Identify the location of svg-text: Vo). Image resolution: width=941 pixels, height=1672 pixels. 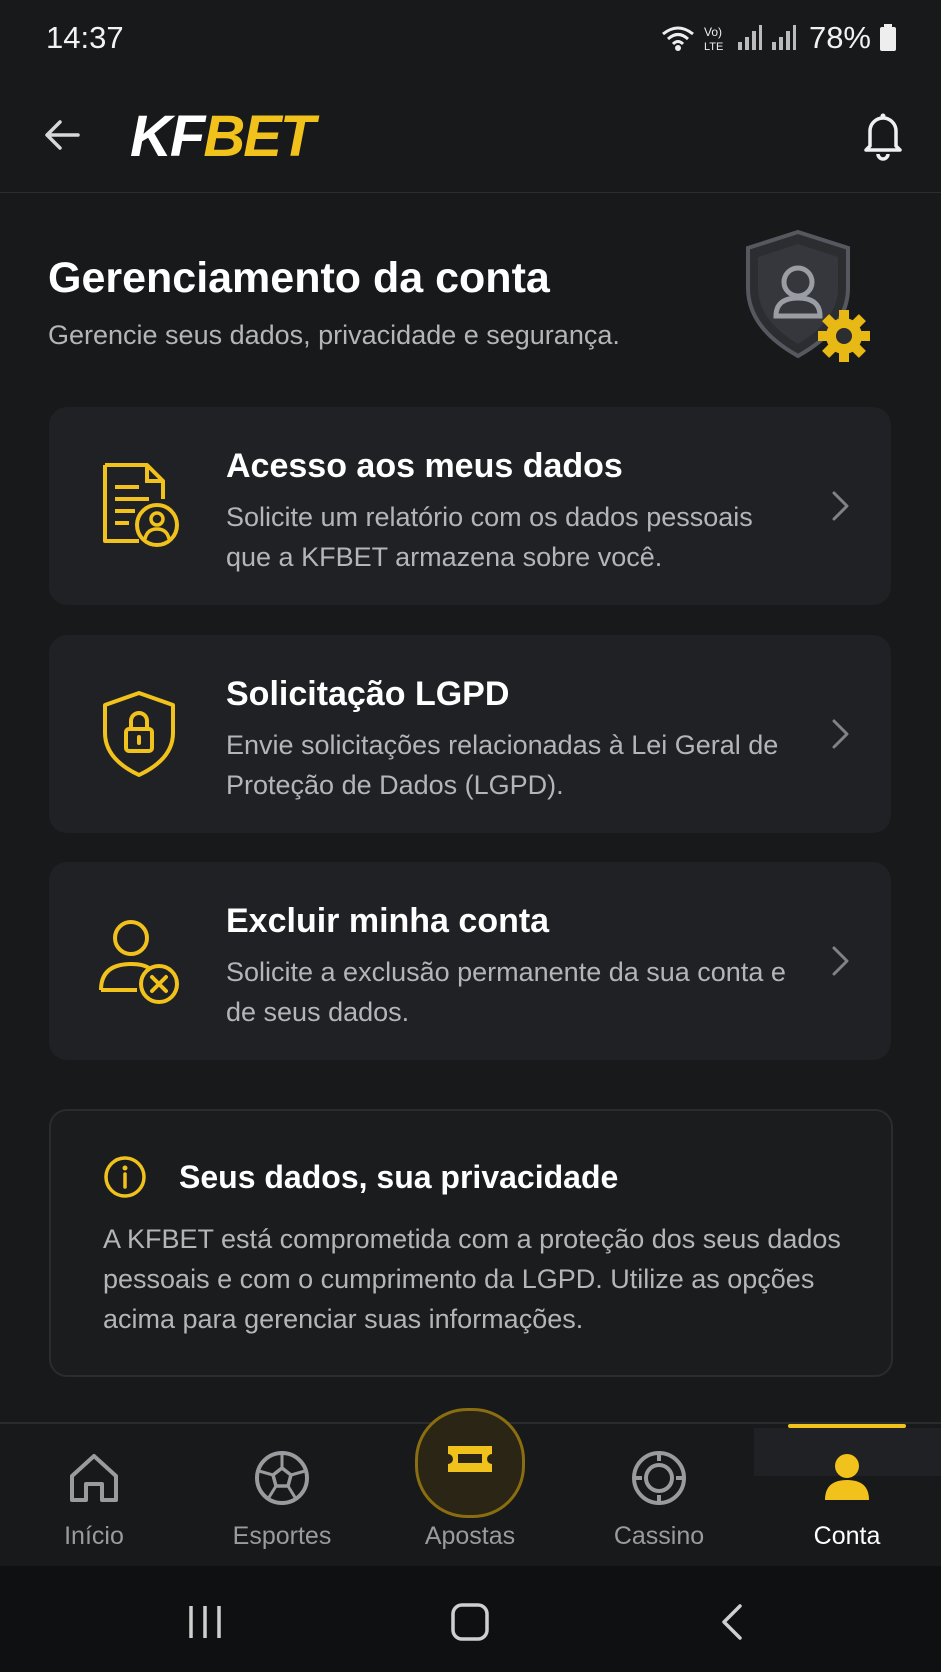
(713, 32).